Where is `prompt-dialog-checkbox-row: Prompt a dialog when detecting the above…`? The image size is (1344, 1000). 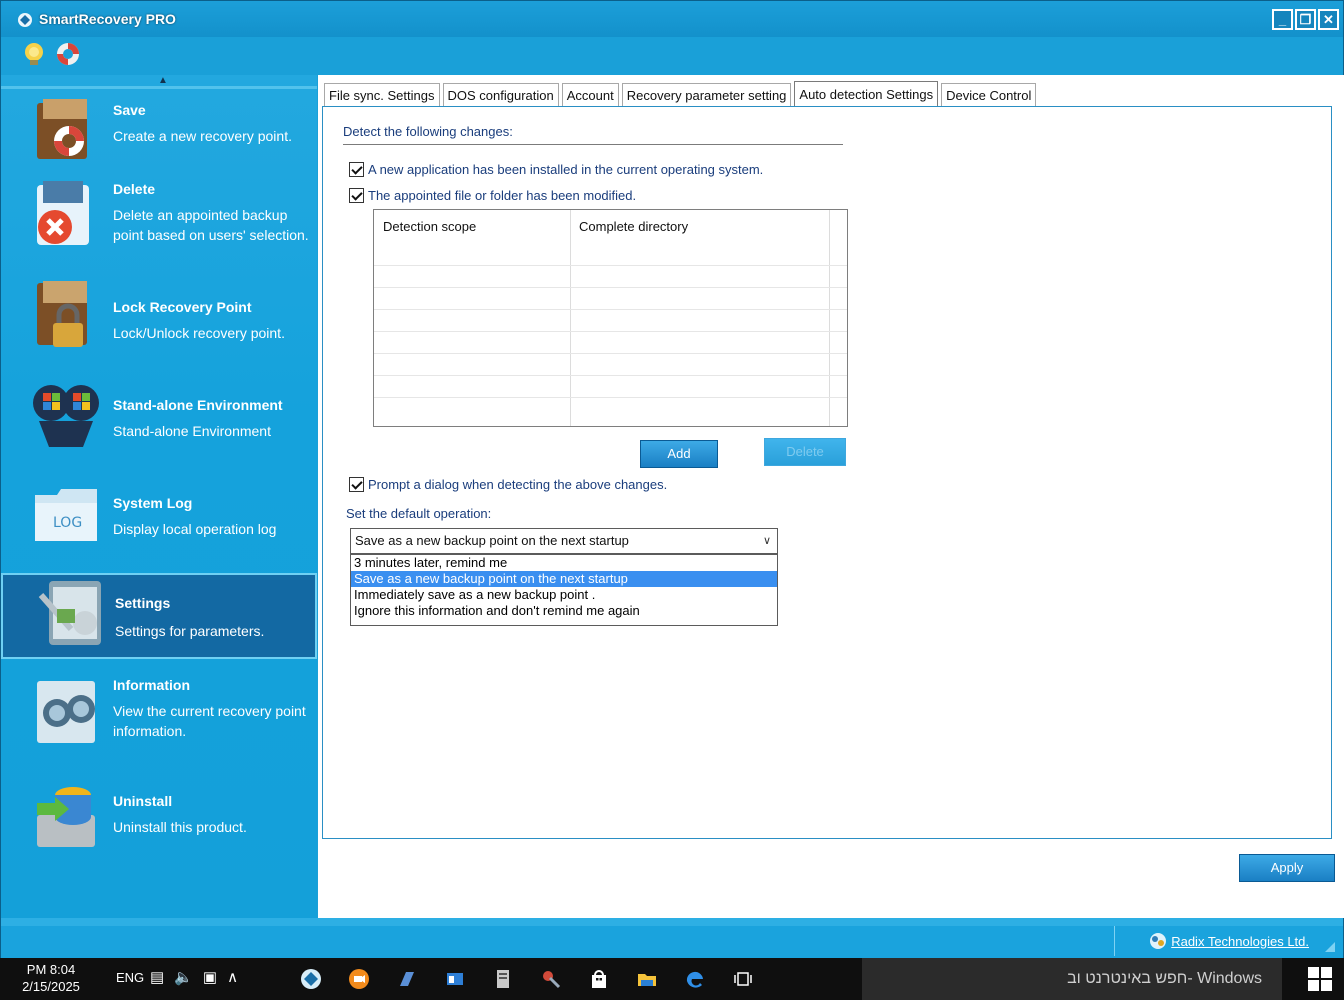 prompt-dialog-checkbox-row: Prompt a dialog when detecting the above… is located at coordinates (508, 484).